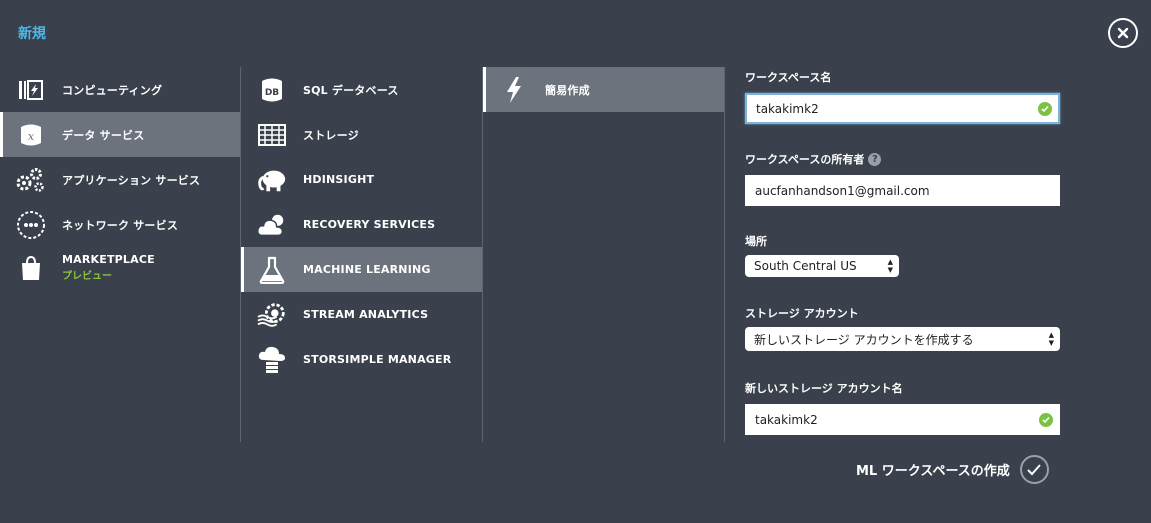  I want to click on shopping-bag-icon, so click(31, 268).